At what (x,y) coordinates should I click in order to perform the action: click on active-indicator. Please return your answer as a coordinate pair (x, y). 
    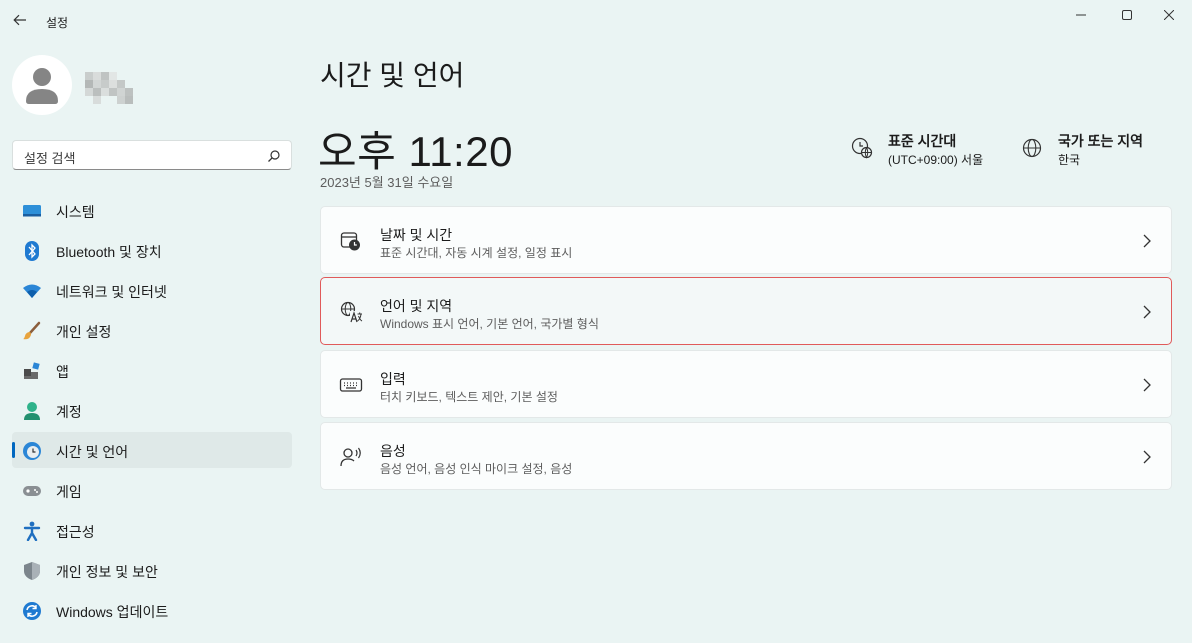
    Looking at the image, I should click on (13, 450).